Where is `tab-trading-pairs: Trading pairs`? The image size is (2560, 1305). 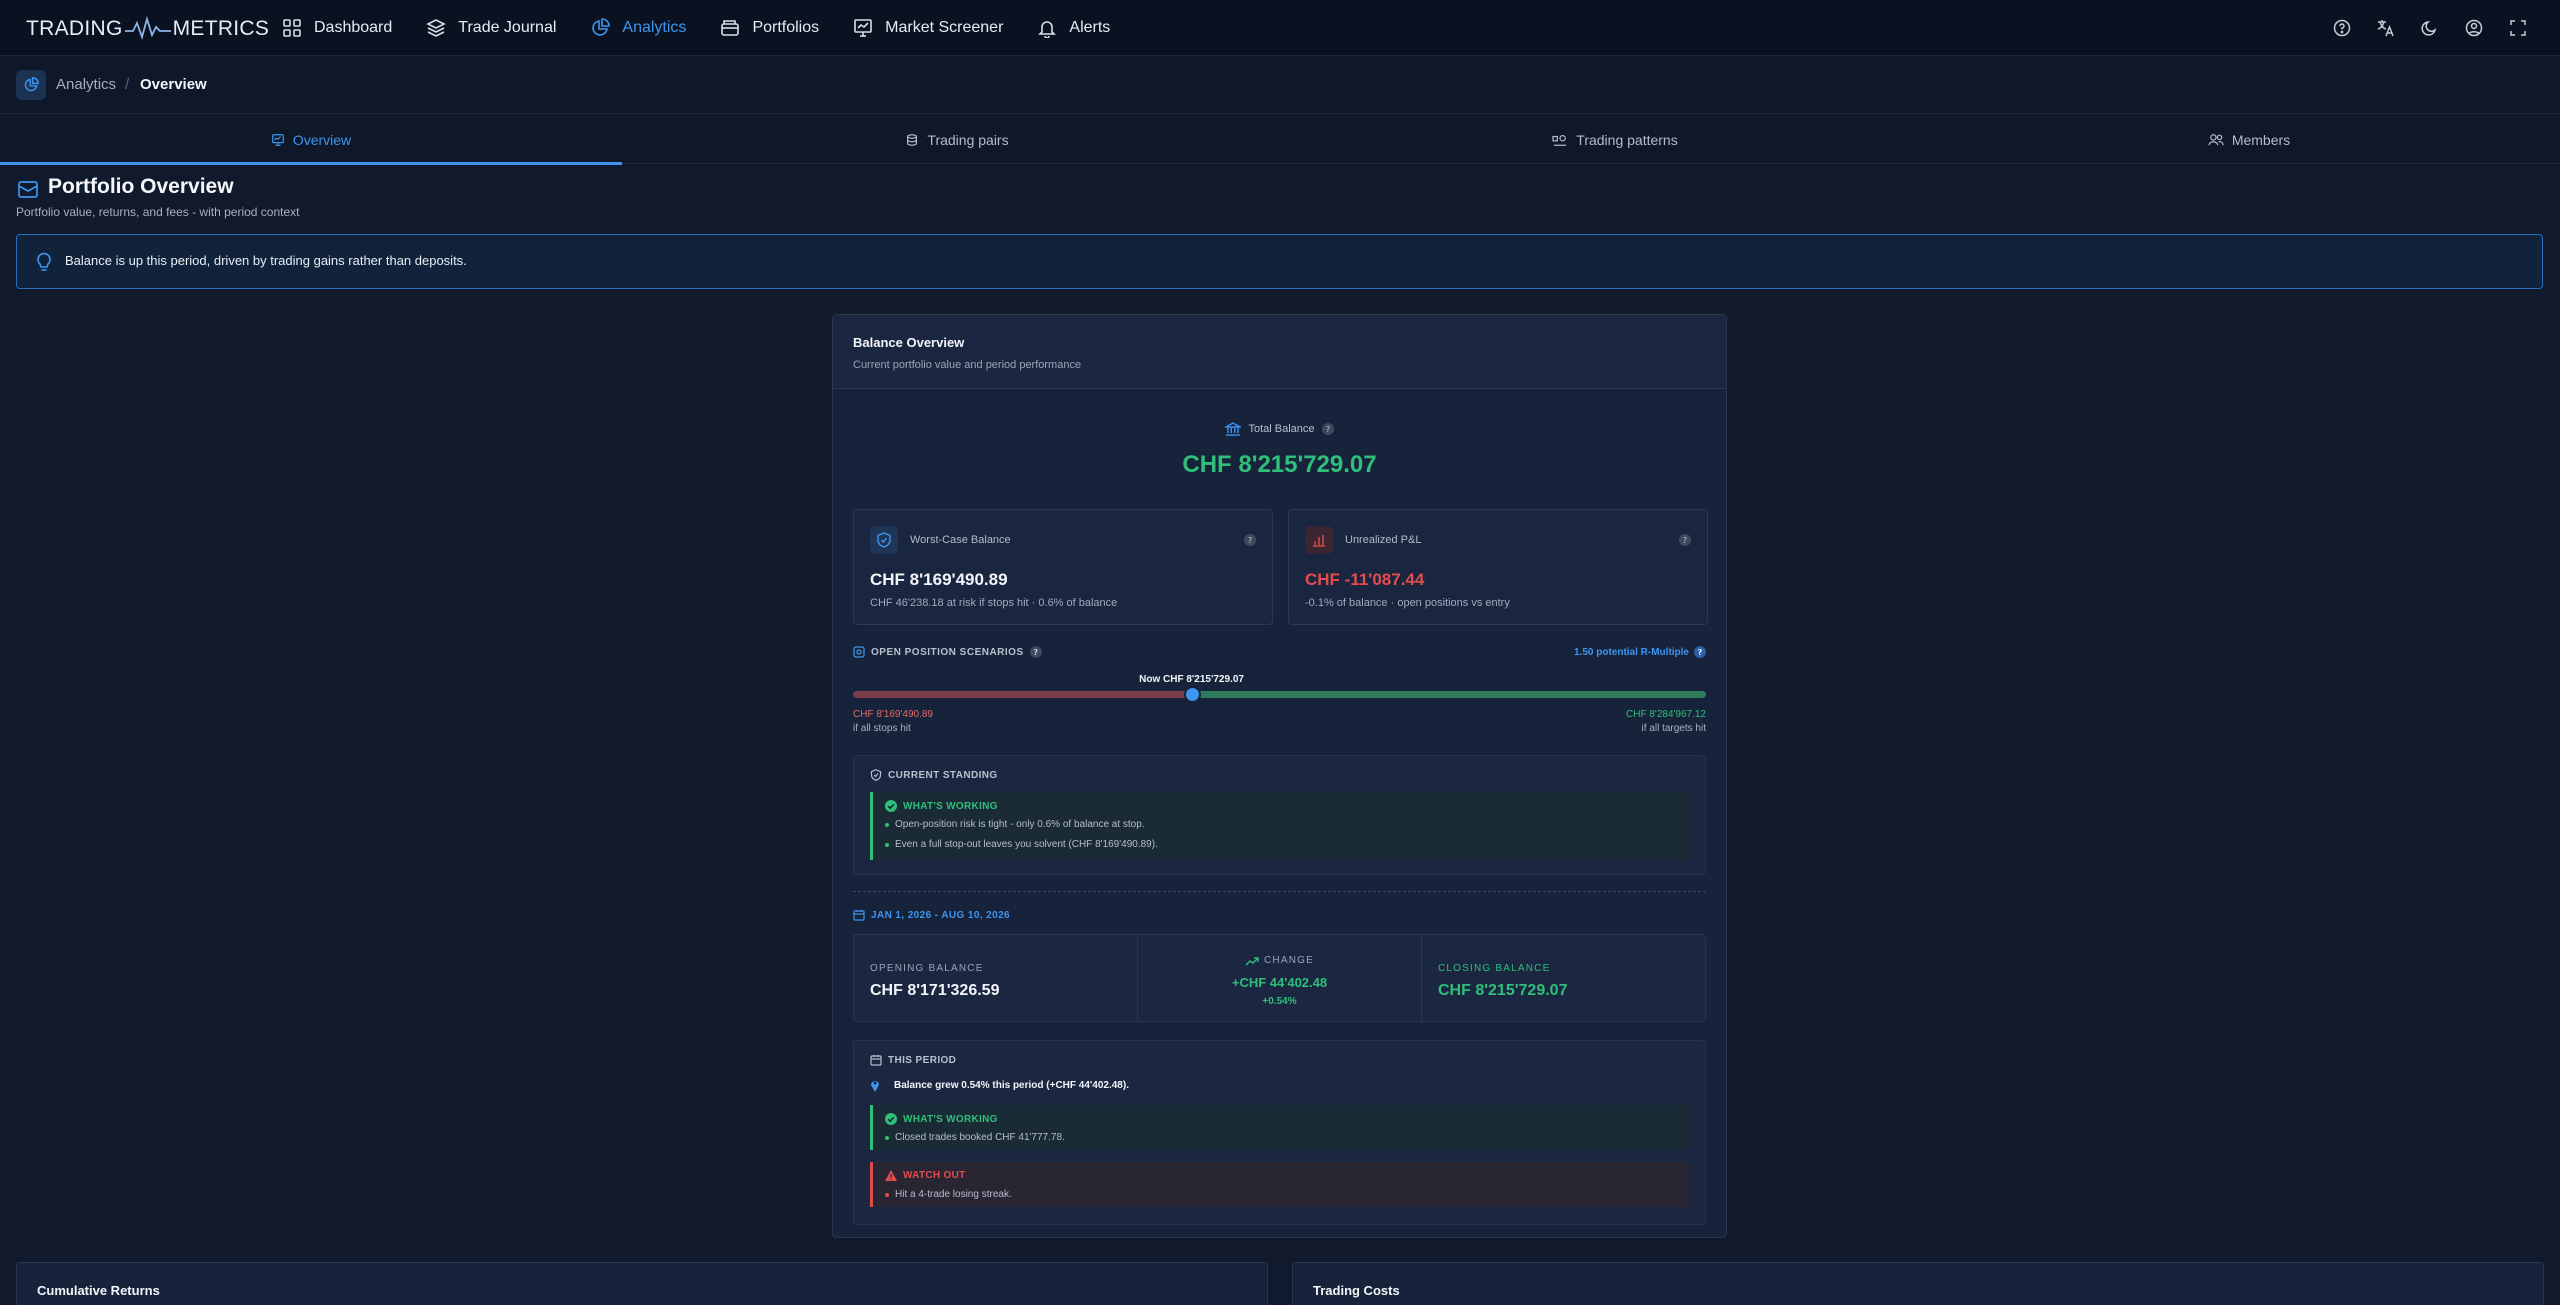 tab-trading-pairs: Trading pairs is located at coordinates (957, 139).